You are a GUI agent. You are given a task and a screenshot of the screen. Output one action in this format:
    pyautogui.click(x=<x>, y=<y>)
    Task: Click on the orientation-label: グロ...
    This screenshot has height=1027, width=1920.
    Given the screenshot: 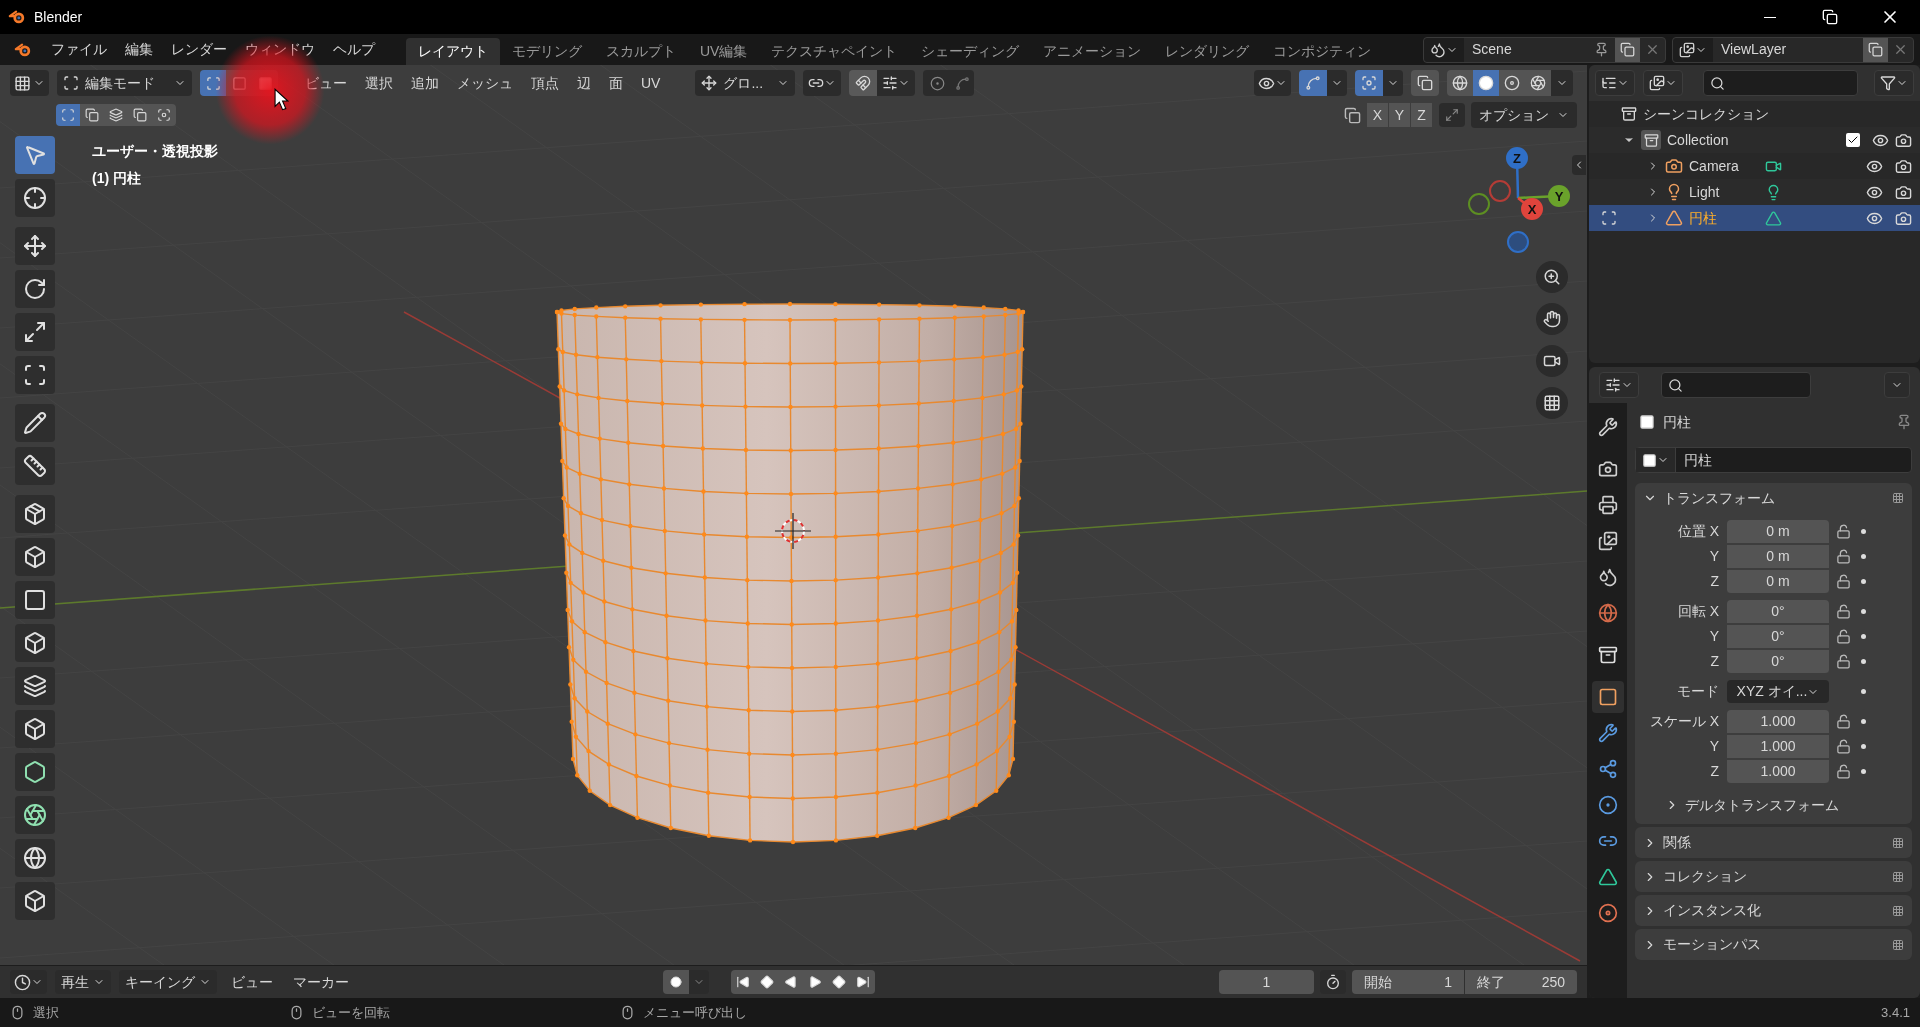 What is the action you would take?
    pyautogui.click(x=743, y=83)
    